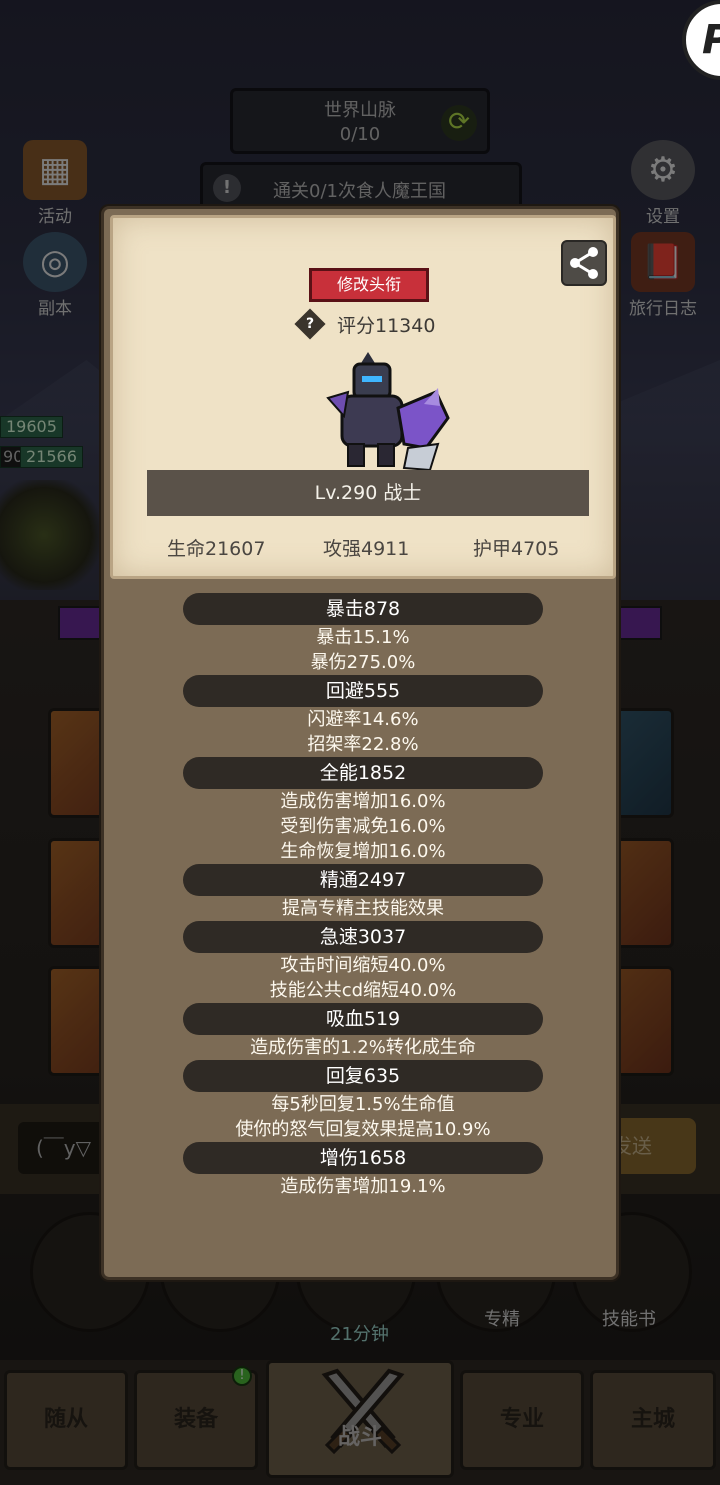 Image resolution: width=720 pixels, height=1485 pixels. I want to click on question-icon: ?, so click(310, 324).